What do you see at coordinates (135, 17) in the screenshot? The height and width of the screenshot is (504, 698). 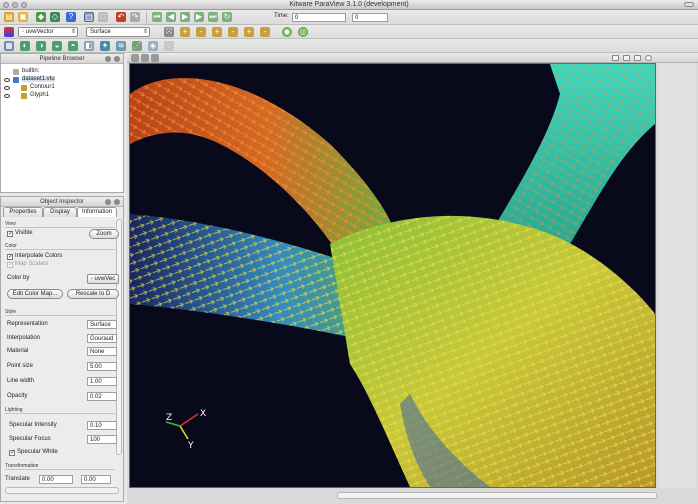 I see `redo-icon: ↷` at bounding box center [135, 17].